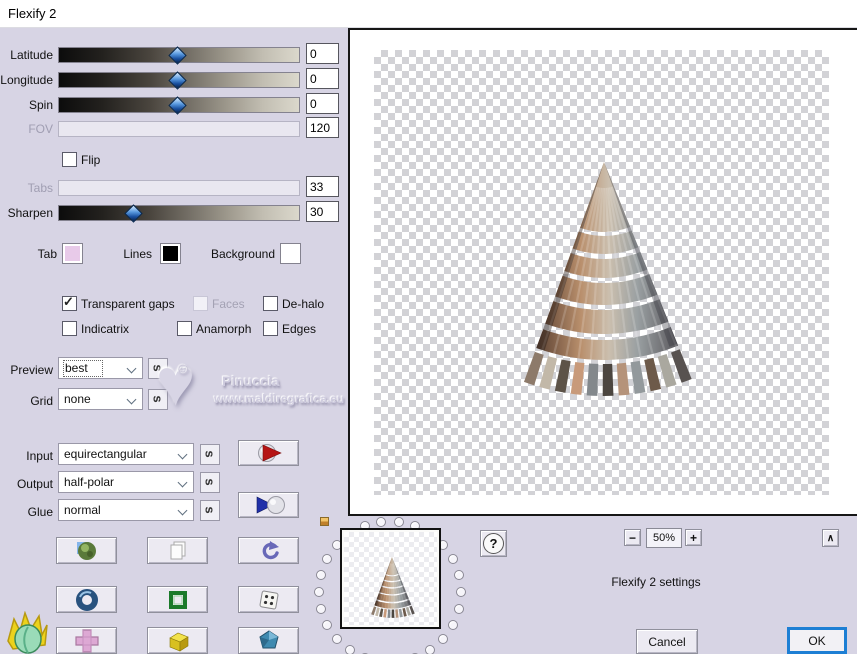 The image size is (857, 654). Describe the element at coordinates (126, 510) in the screenshot. I see `glue-dropdown: normal` at that location.